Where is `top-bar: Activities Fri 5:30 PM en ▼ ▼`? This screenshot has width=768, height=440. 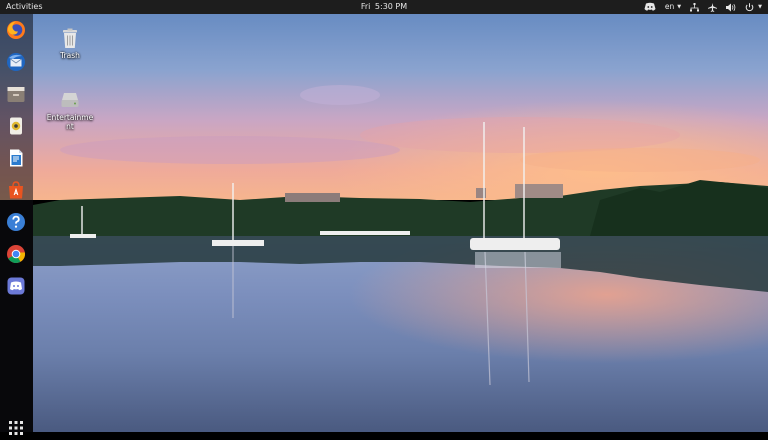 top-bar: Activities Fri 5:30 PM en ▼ ▼ is located at coordinates (384, 7).